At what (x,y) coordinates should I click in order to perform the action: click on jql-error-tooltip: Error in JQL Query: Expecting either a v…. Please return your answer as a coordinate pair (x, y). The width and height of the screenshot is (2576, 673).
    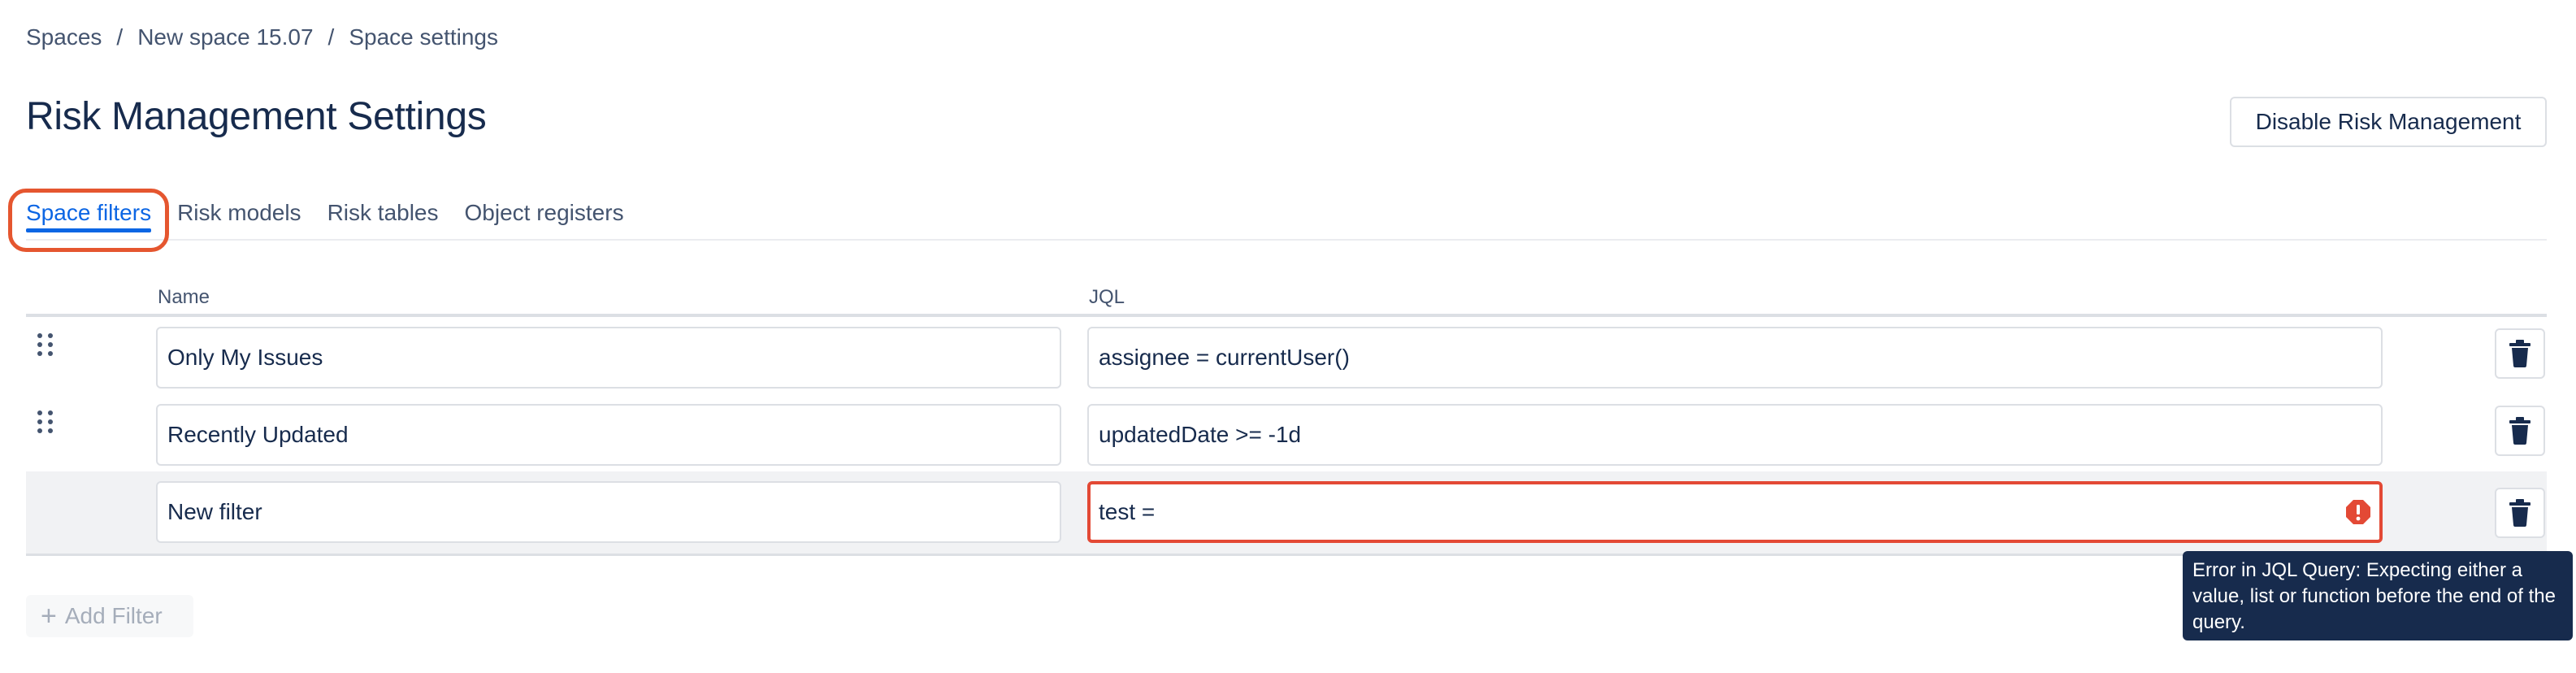
    Looking at the image, I should click on (2378, 595).